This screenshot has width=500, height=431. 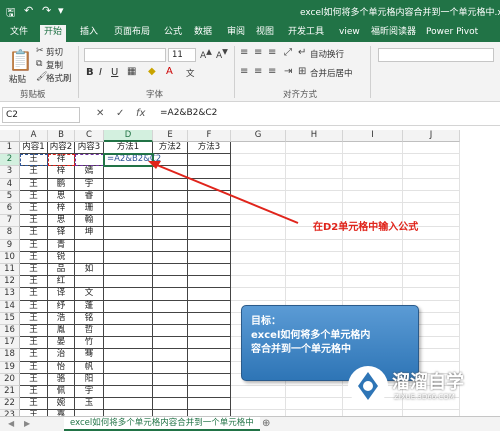 I want to click on cell-c15: 铭, so click(x=89, y=318).